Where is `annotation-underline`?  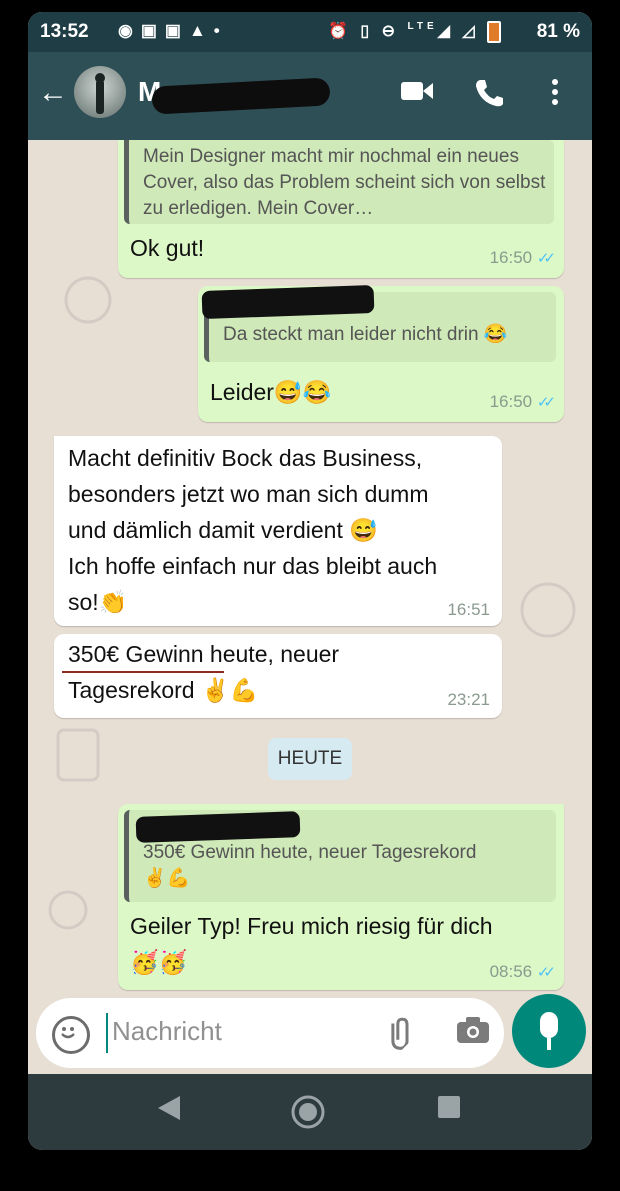 annotation-underline is located at coordinates (143, 672).